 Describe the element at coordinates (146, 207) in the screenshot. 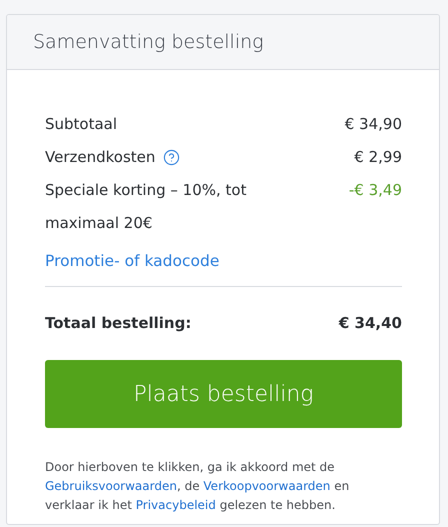

I see `line-label: Speciale korting – 10%, tot maximaal 20€` at that location.